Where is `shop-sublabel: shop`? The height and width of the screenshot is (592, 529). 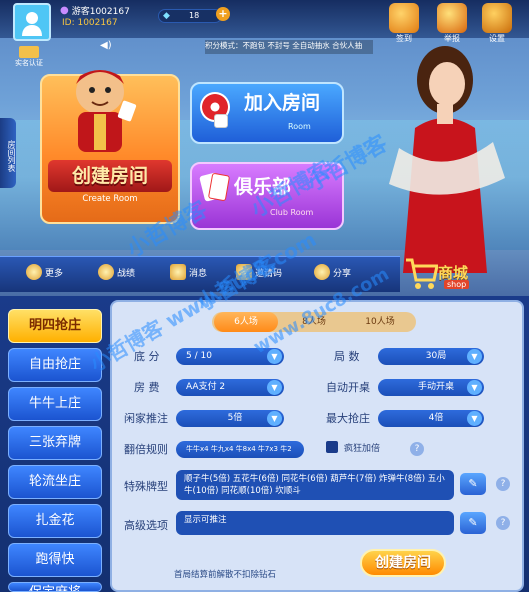 shop-sublabel: shop is located at coordinates (457, 284).